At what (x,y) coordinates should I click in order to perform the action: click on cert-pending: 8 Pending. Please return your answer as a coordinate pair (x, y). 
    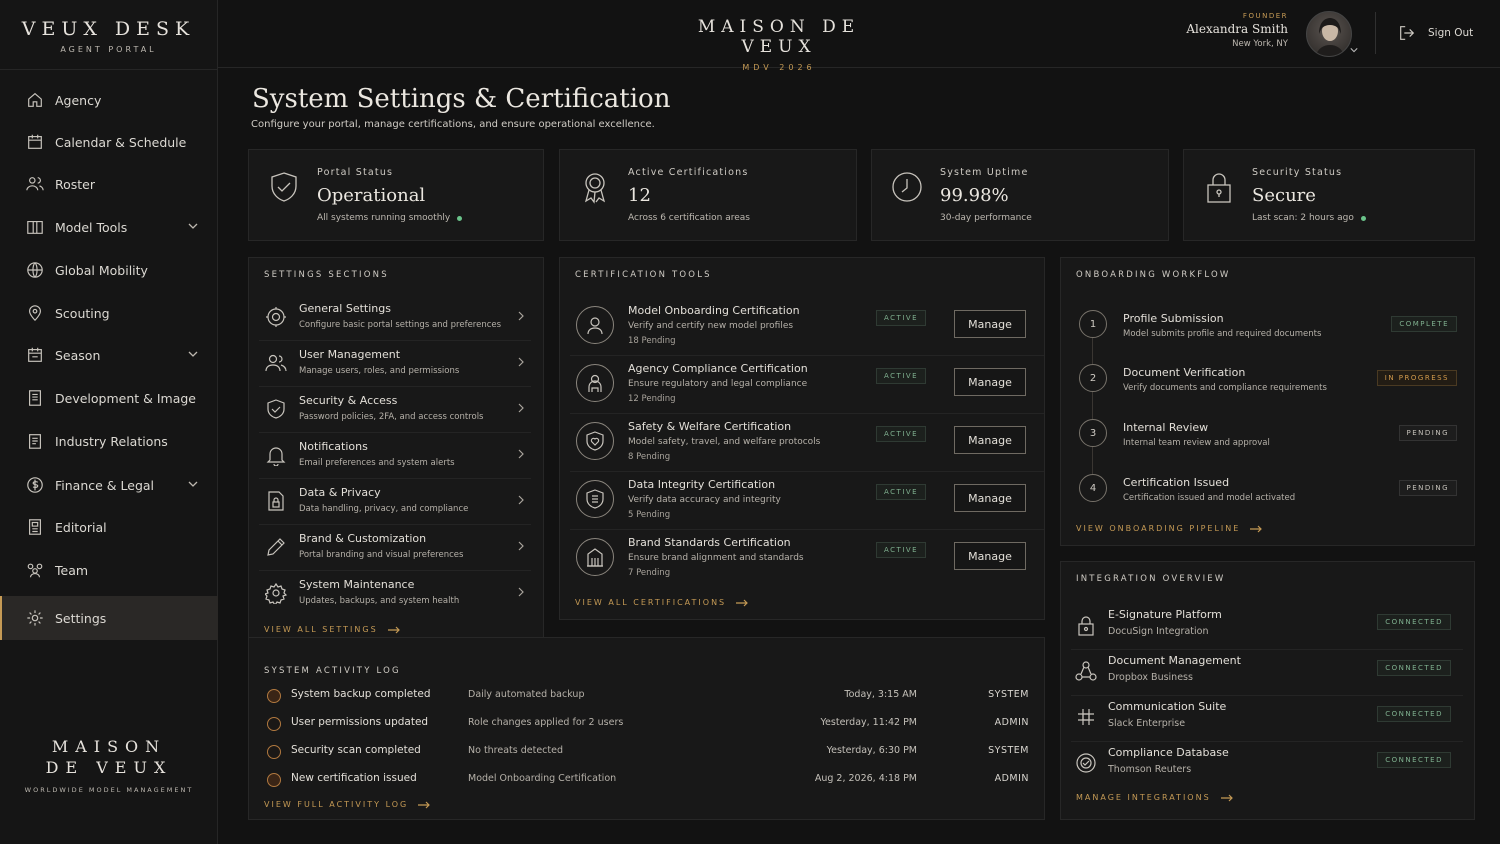
    Looking at the image, I should click on (649, 457).